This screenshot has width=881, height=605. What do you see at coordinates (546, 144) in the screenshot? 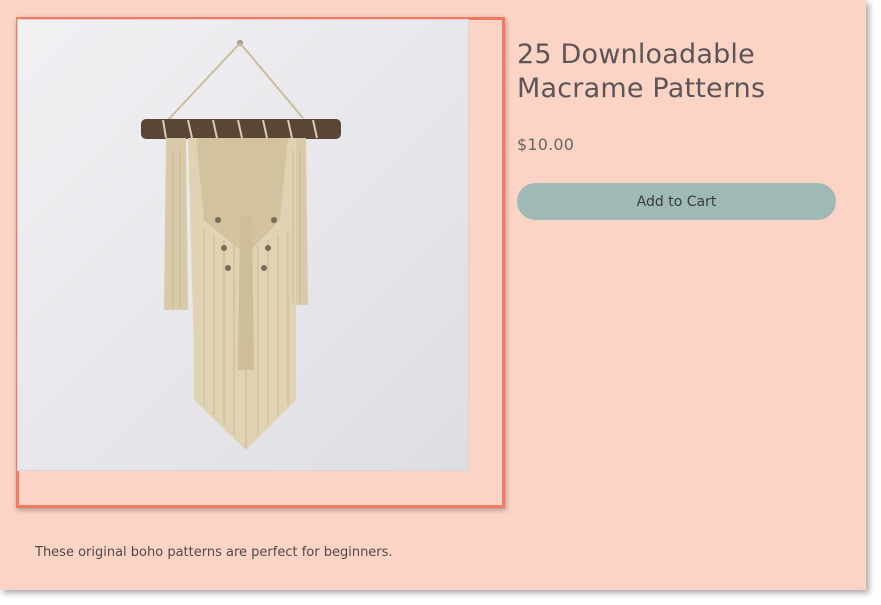
I see `product-price: $10.00` at bounding box center [546, 144].